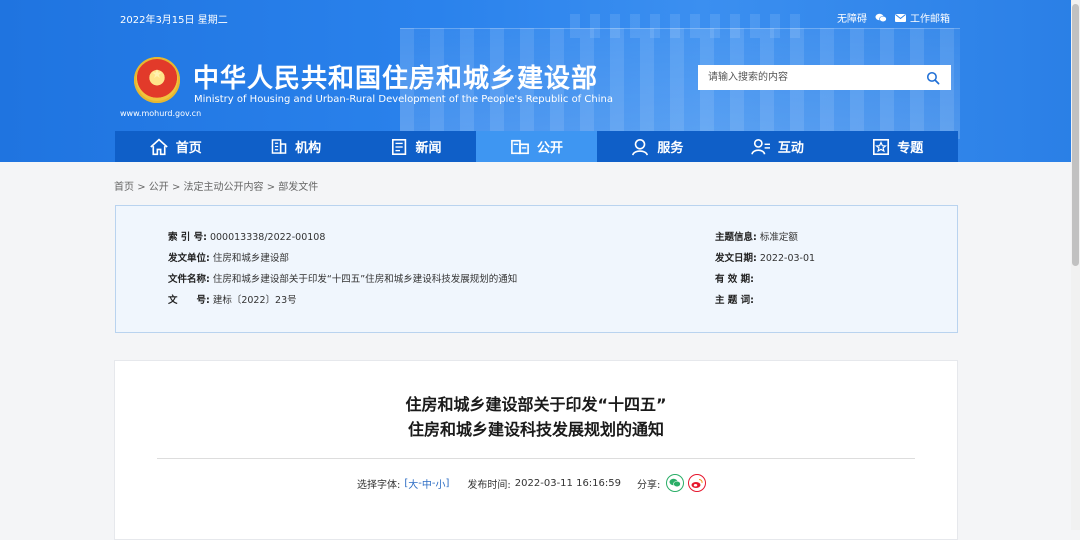  I want to click on work-mail-link: 工作邮箱, so click(922, 17).